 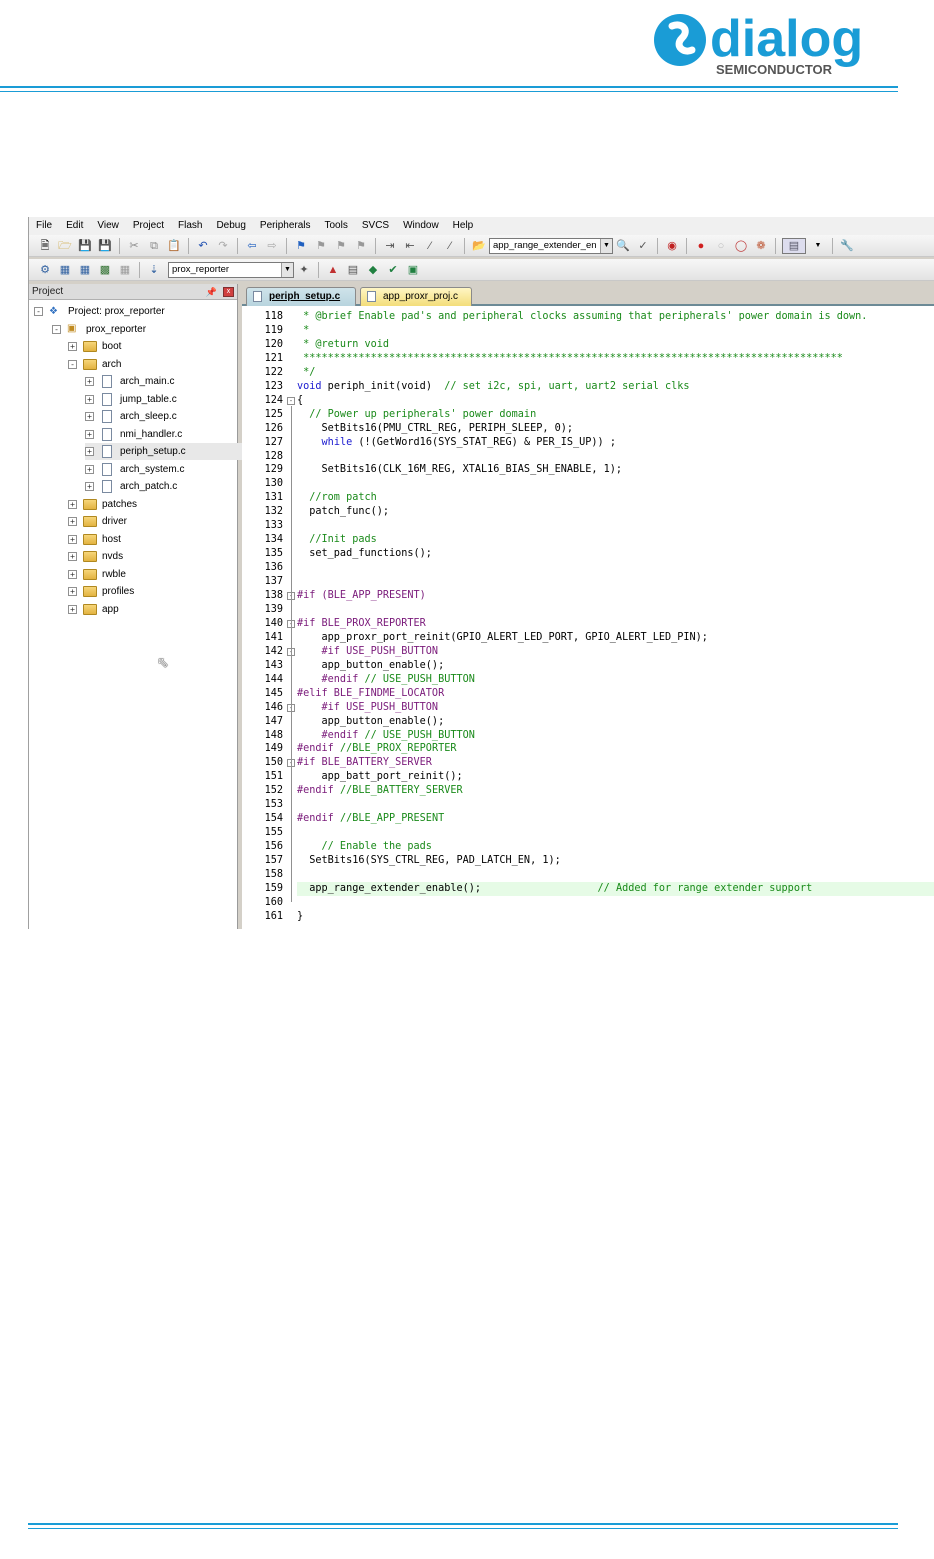 I want to click on fold-toggle-icon: -, so click(x=291, y=400).